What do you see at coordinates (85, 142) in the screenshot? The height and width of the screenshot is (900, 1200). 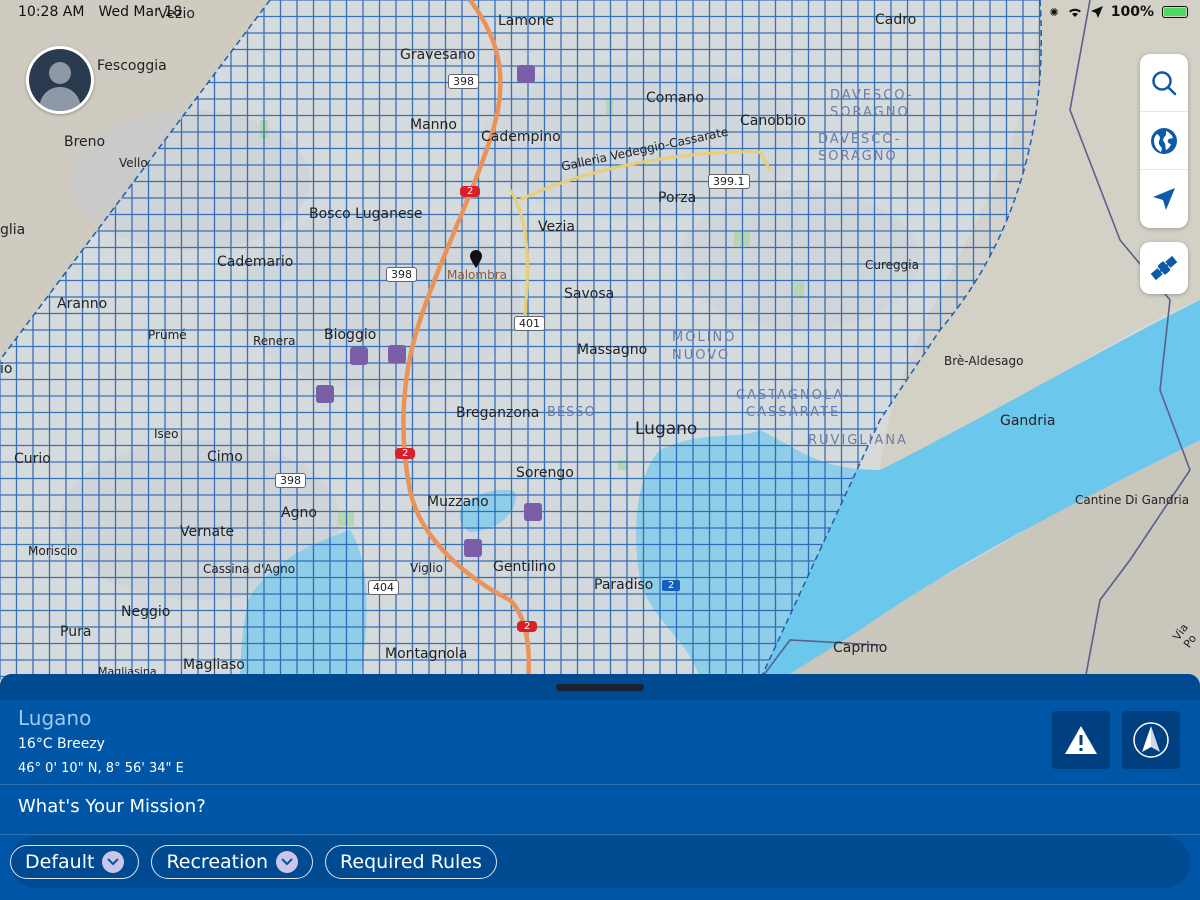 I see `place-label: Breno` at bounding box center [85, 142].